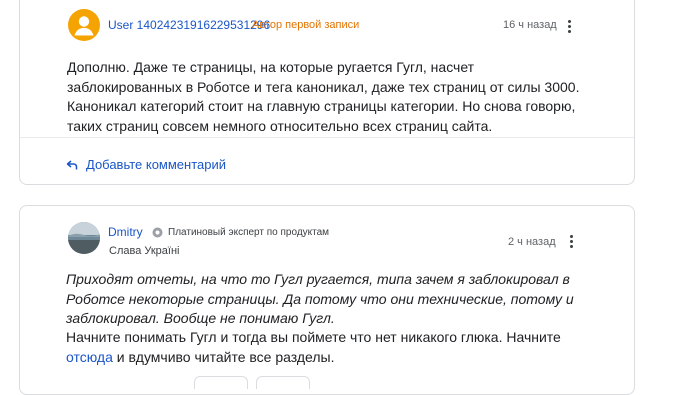  Describe the element at coordinates (125, 232) in the screenshot. I see `post-author-name: Dmitry` at that location.